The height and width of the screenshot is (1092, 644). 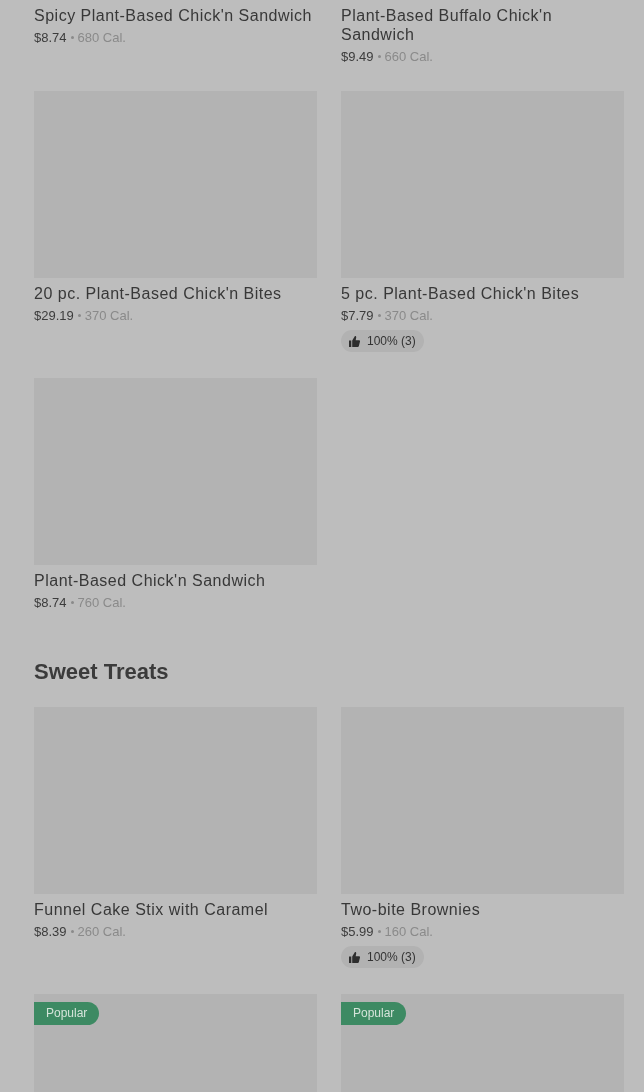 What do you see at coordinates (50, 931) in the screenshot?
I see `item-price: $8.39` at bounding box center [50, 931].